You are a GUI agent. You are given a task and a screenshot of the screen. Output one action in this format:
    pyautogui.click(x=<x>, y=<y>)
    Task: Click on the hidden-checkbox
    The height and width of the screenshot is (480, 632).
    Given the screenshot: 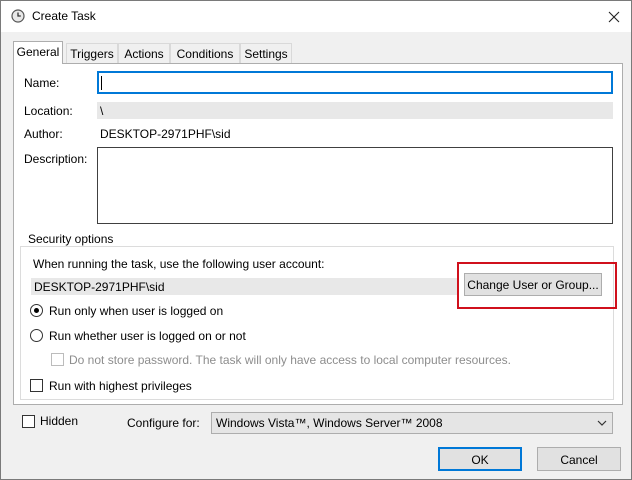 What is the action you would take?
    pyautogui.click(x=28, y=421)
    